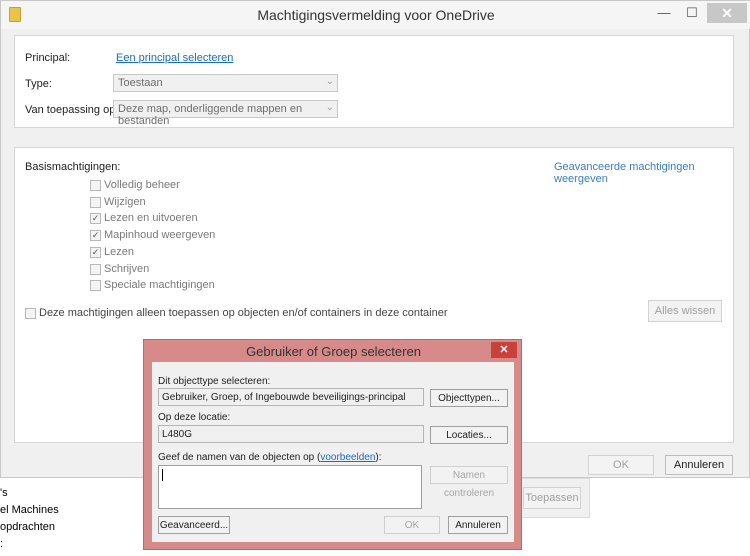 The width and height of the screenshot is (750, 556). What do you see at coordinates (552, 498) in the screenshot?
I see `apply-button: Toepassen` at bounding box center [552, 498].